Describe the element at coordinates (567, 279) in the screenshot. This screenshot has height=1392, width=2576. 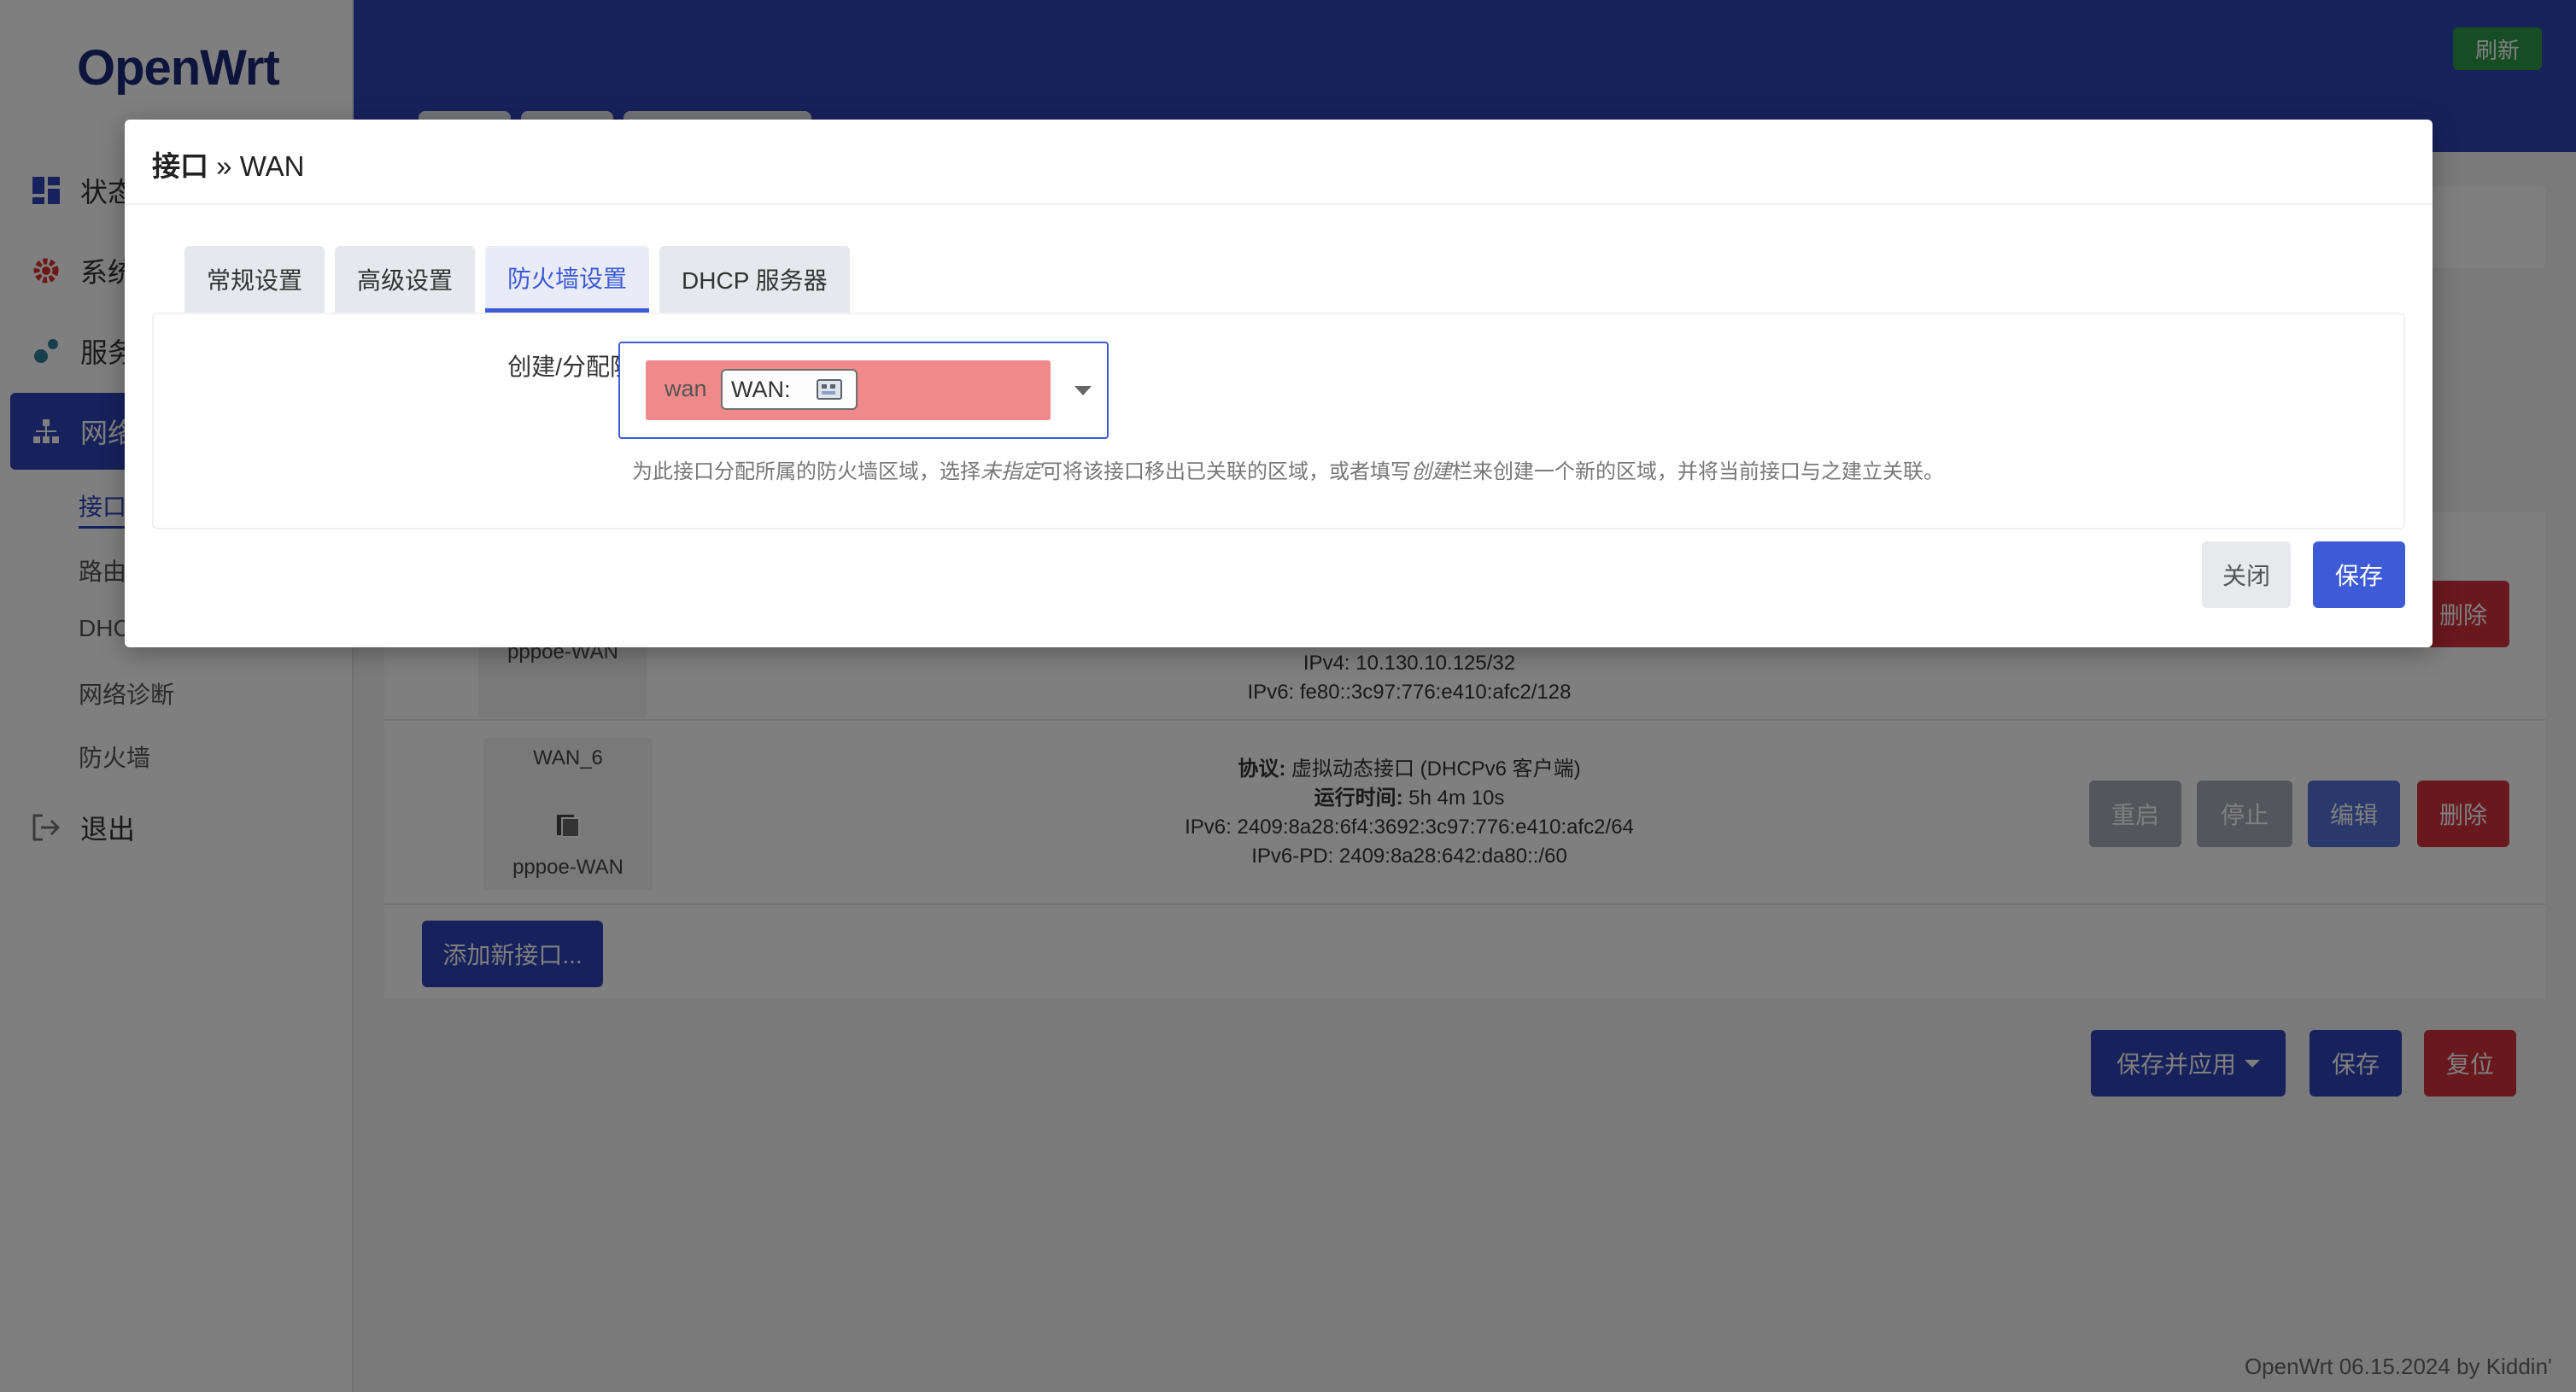
I see `tab-firewall: 防火墙设置` at that location.